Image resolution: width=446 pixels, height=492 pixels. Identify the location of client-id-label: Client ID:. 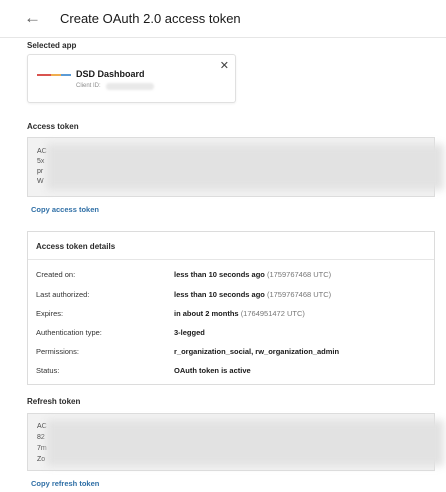
(88, 86).